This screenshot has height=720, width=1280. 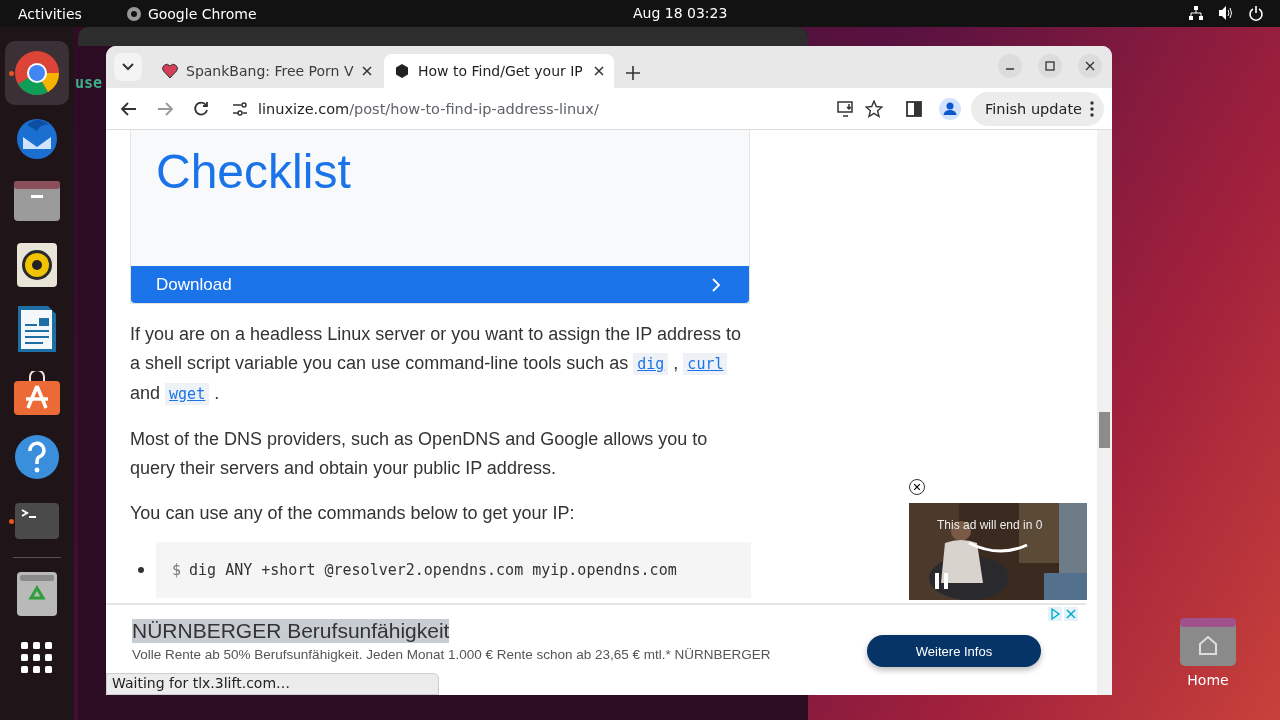 I want to click on command-text: dig ANY +short @resolver2.opendns.com myip.opendns.com, so click(x=433, y=570).